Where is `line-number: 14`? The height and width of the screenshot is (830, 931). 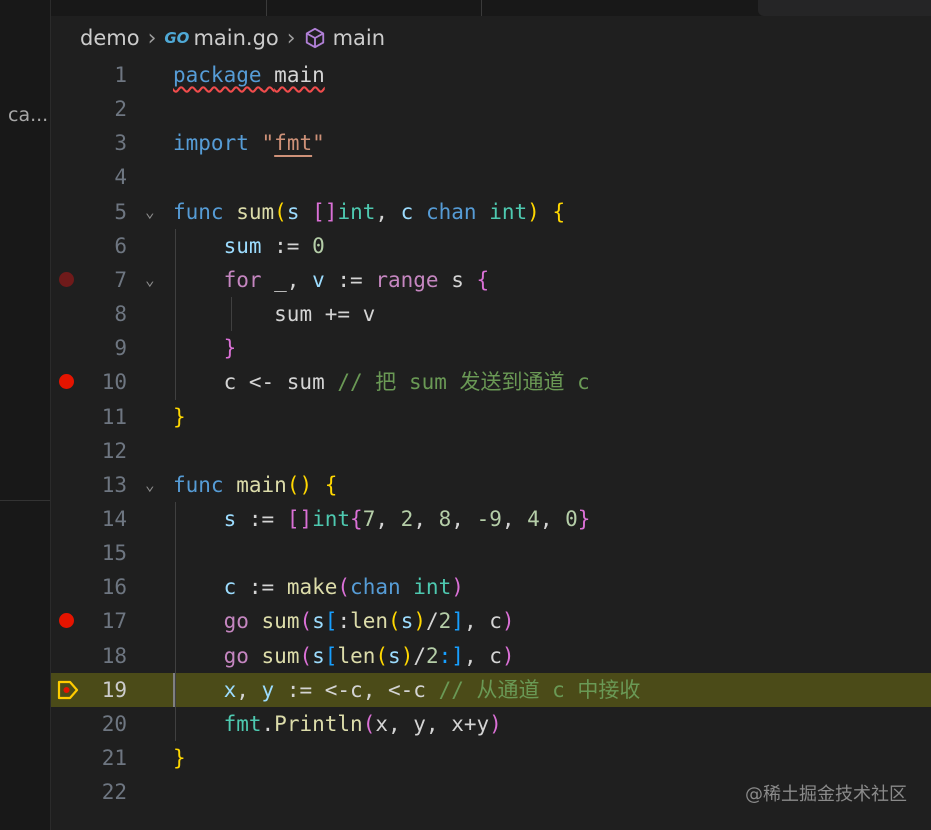
line-number: 14 is located at coordinates (114, 518).